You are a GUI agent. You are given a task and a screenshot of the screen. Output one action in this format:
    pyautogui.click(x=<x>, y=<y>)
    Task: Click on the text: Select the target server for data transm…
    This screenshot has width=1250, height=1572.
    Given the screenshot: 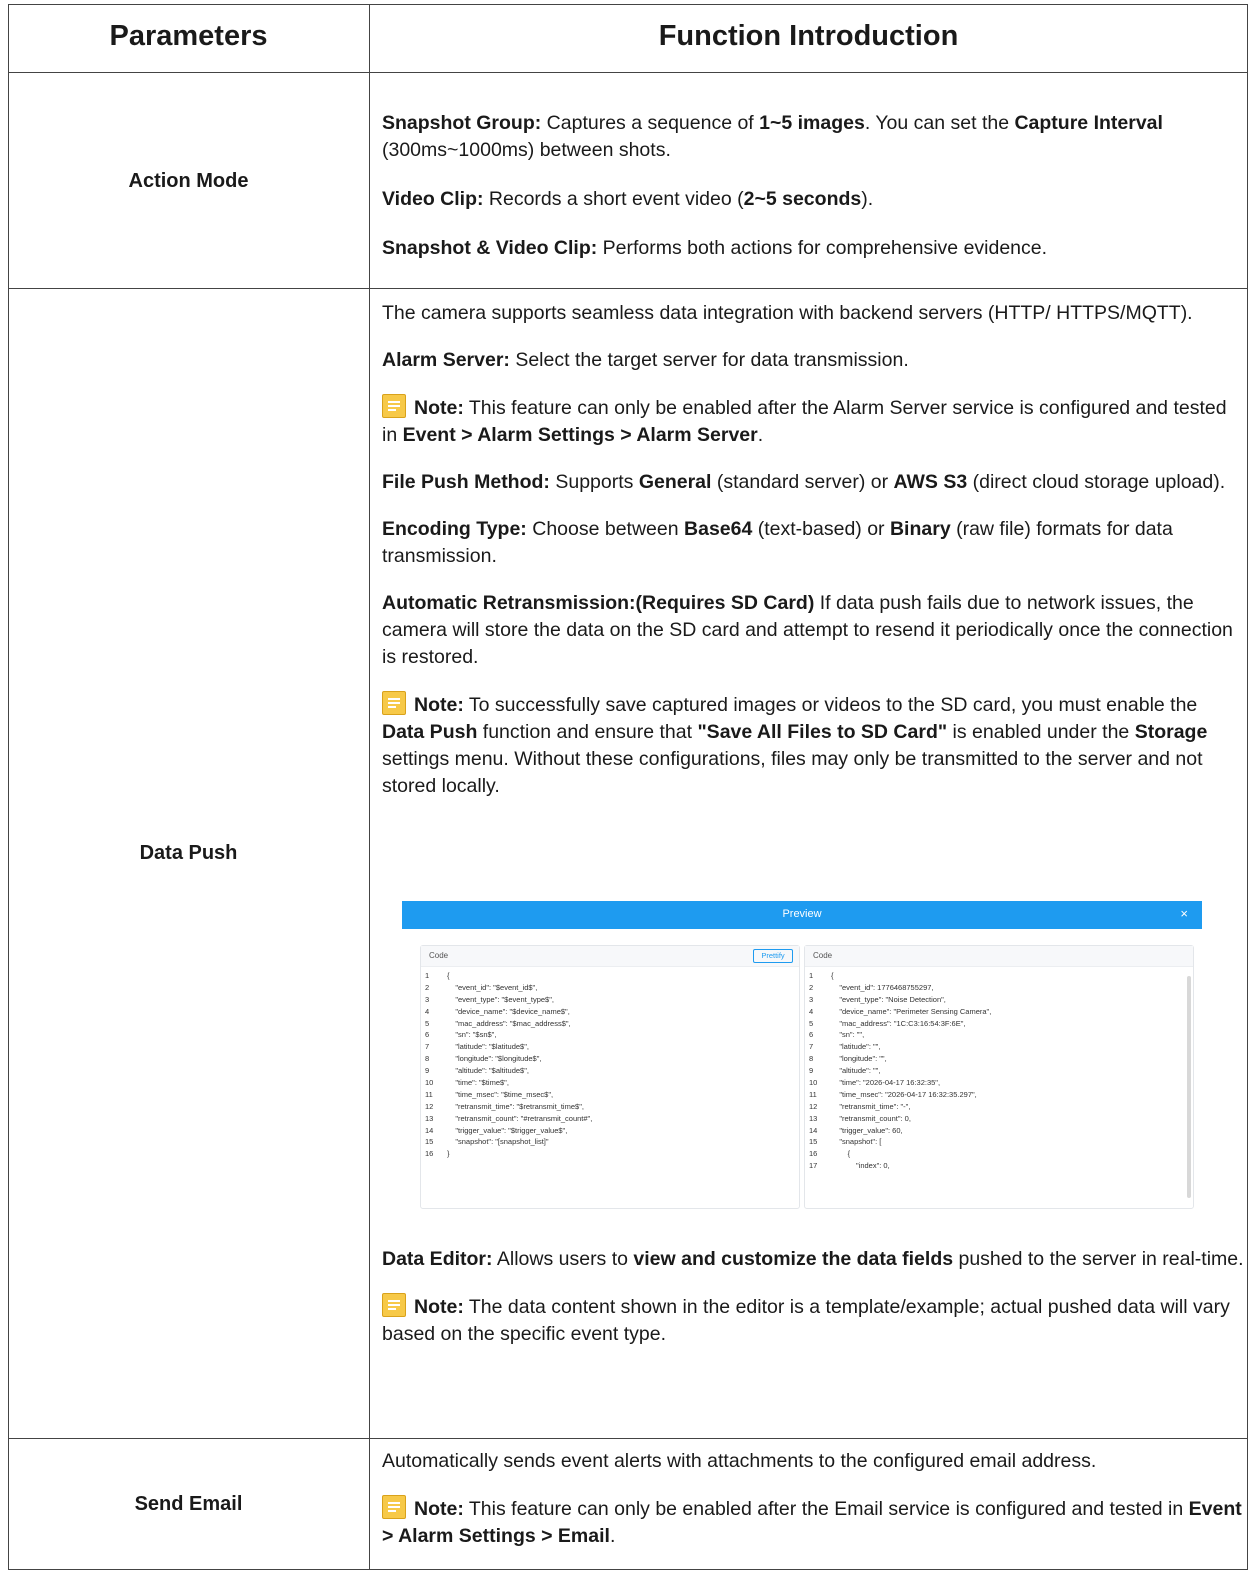 What is the action you would take?
    pyautogui.click(x=709, y=360)
    